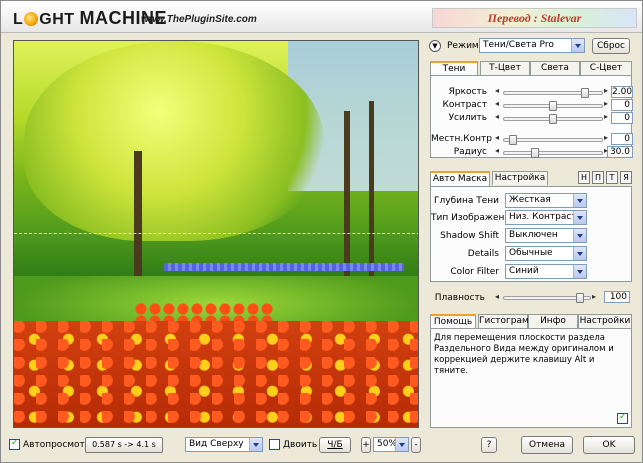  Describe the element at coordinates (606, 68) in the screenshot. I see `tab-highlight-color: С-Цвет` at that location.